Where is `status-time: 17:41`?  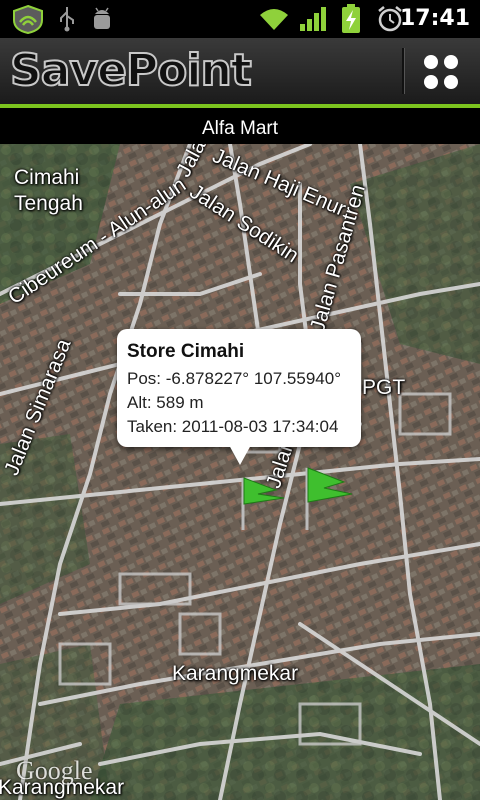
status-time: 17:41 is located at coordinates (434, 18).